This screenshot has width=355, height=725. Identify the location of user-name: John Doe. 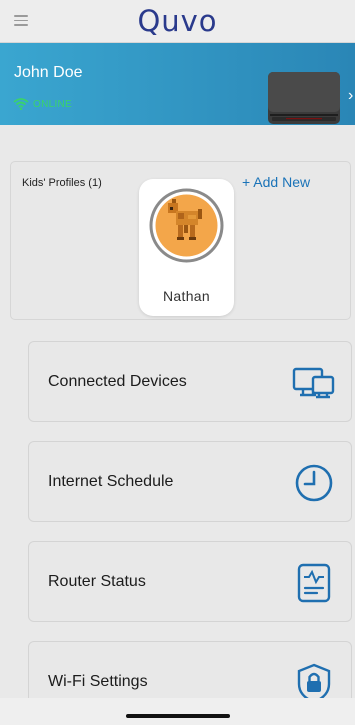
(48, 72).